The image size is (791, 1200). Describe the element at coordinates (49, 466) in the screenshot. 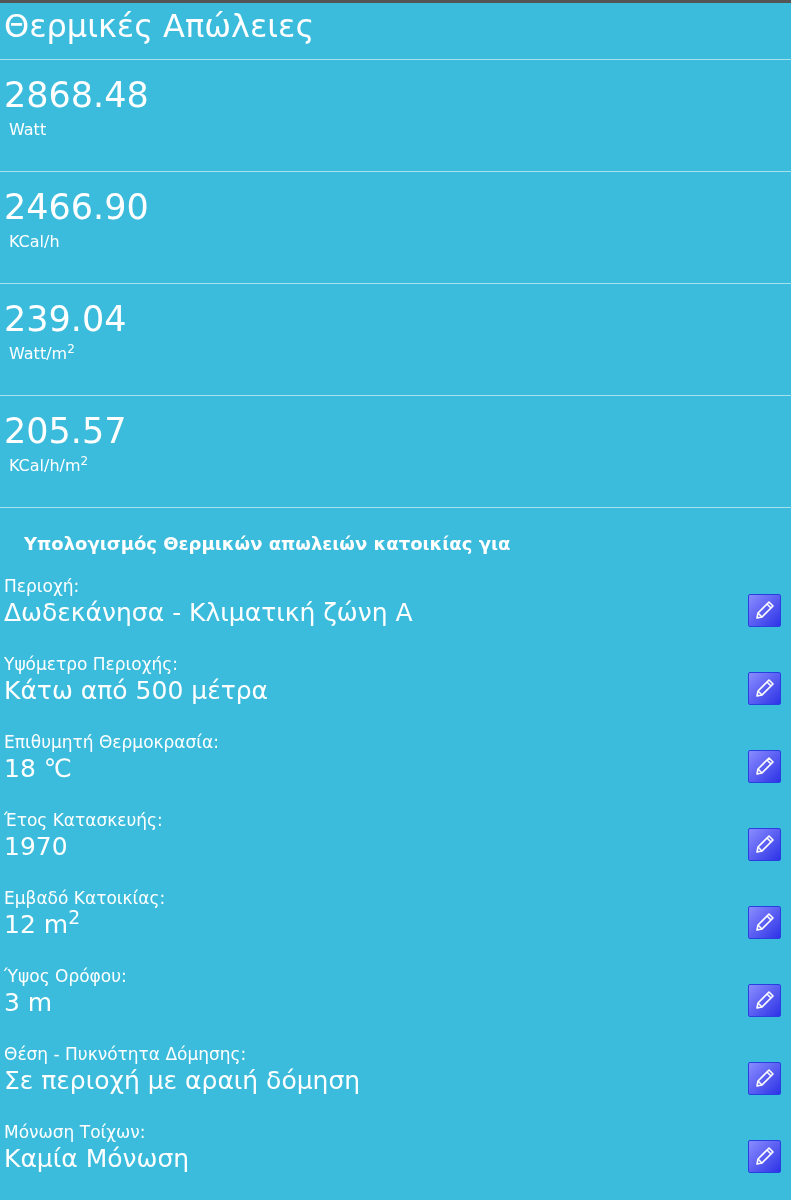

I see `result-unit: KCal/h/m$^{2}$` at that location.